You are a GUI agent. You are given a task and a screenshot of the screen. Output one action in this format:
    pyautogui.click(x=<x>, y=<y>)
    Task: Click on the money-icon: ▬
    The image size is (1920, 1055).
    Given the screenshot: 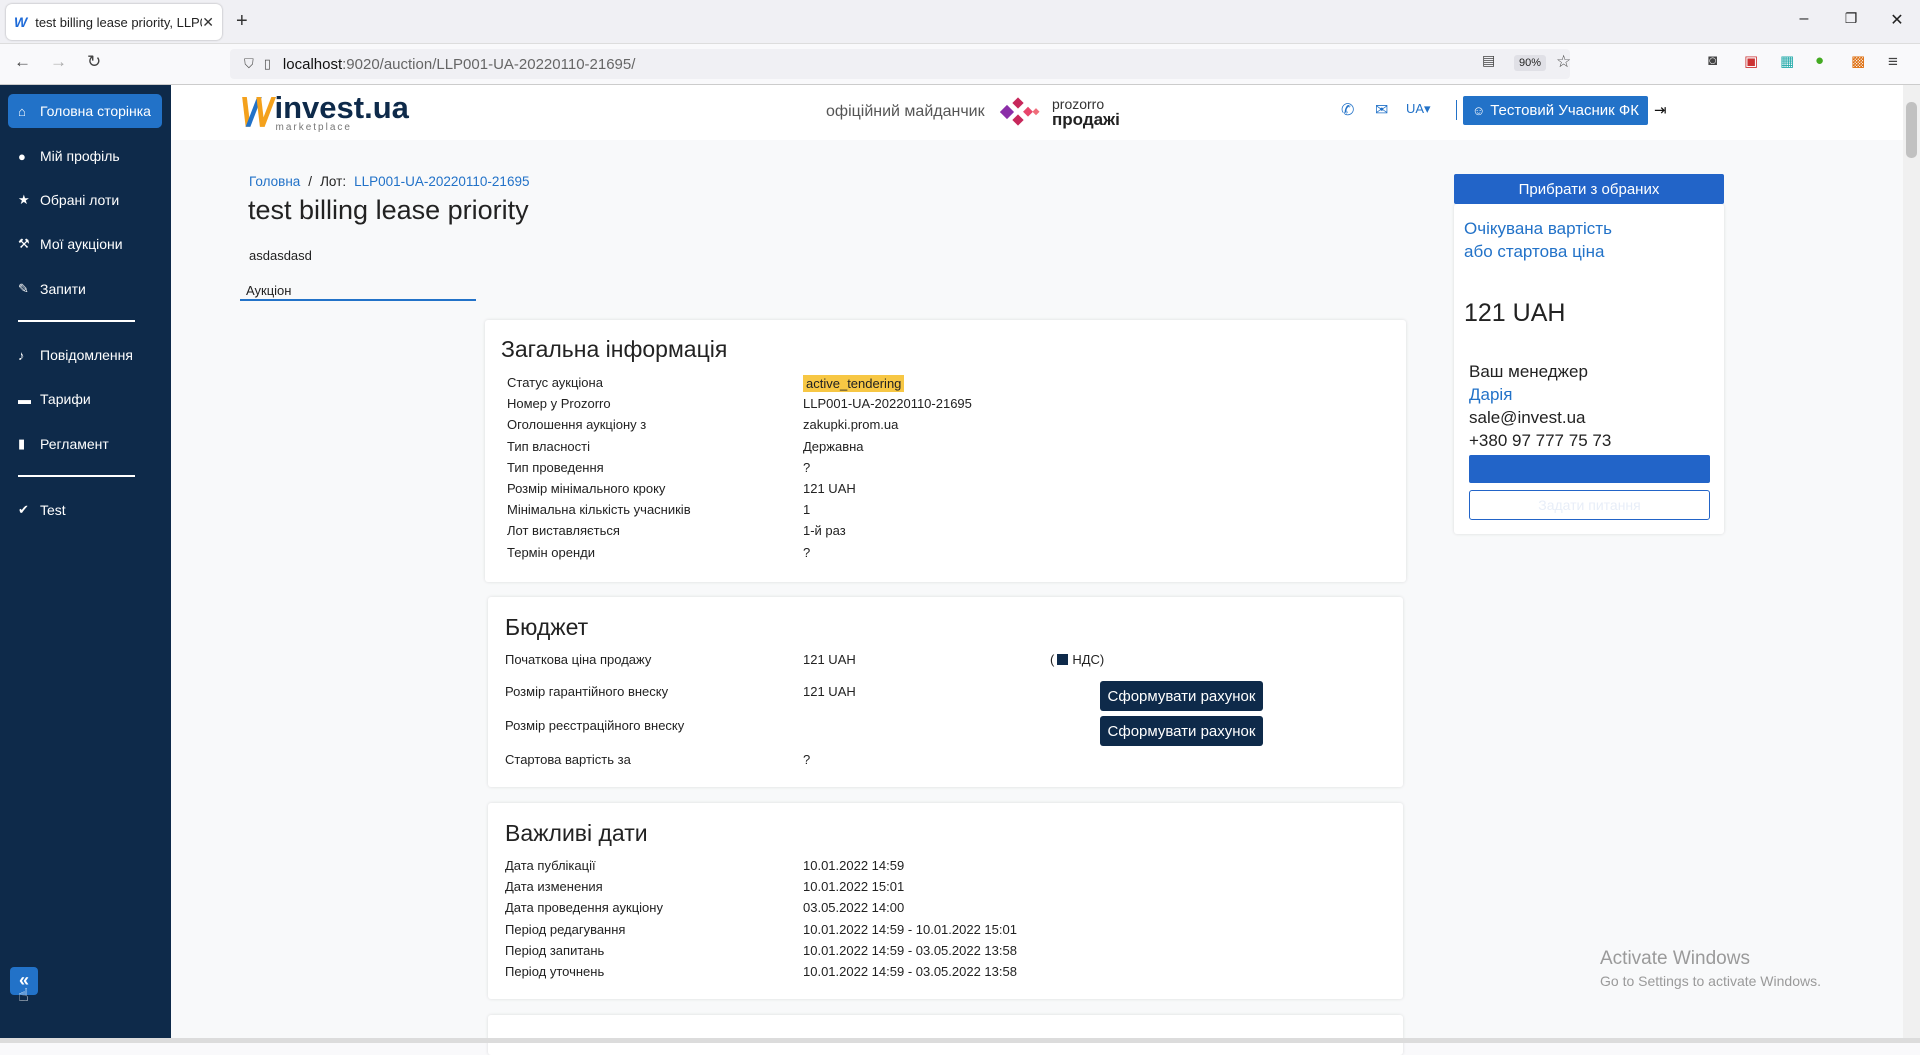 What is the action you would take?
    pyautogui.click(x=24, y=399)
    